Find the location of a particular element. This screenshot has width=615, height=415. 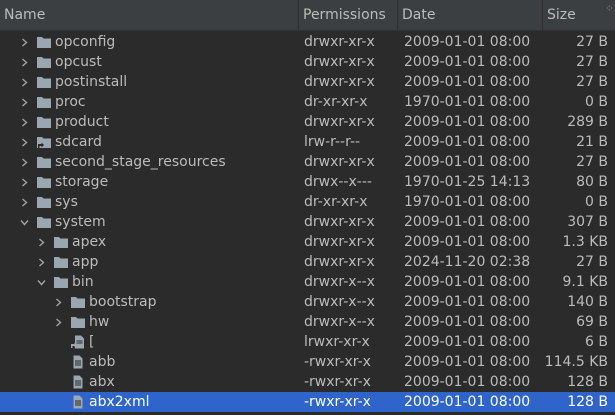

file-name: sys is located at coordinates (66, 202).